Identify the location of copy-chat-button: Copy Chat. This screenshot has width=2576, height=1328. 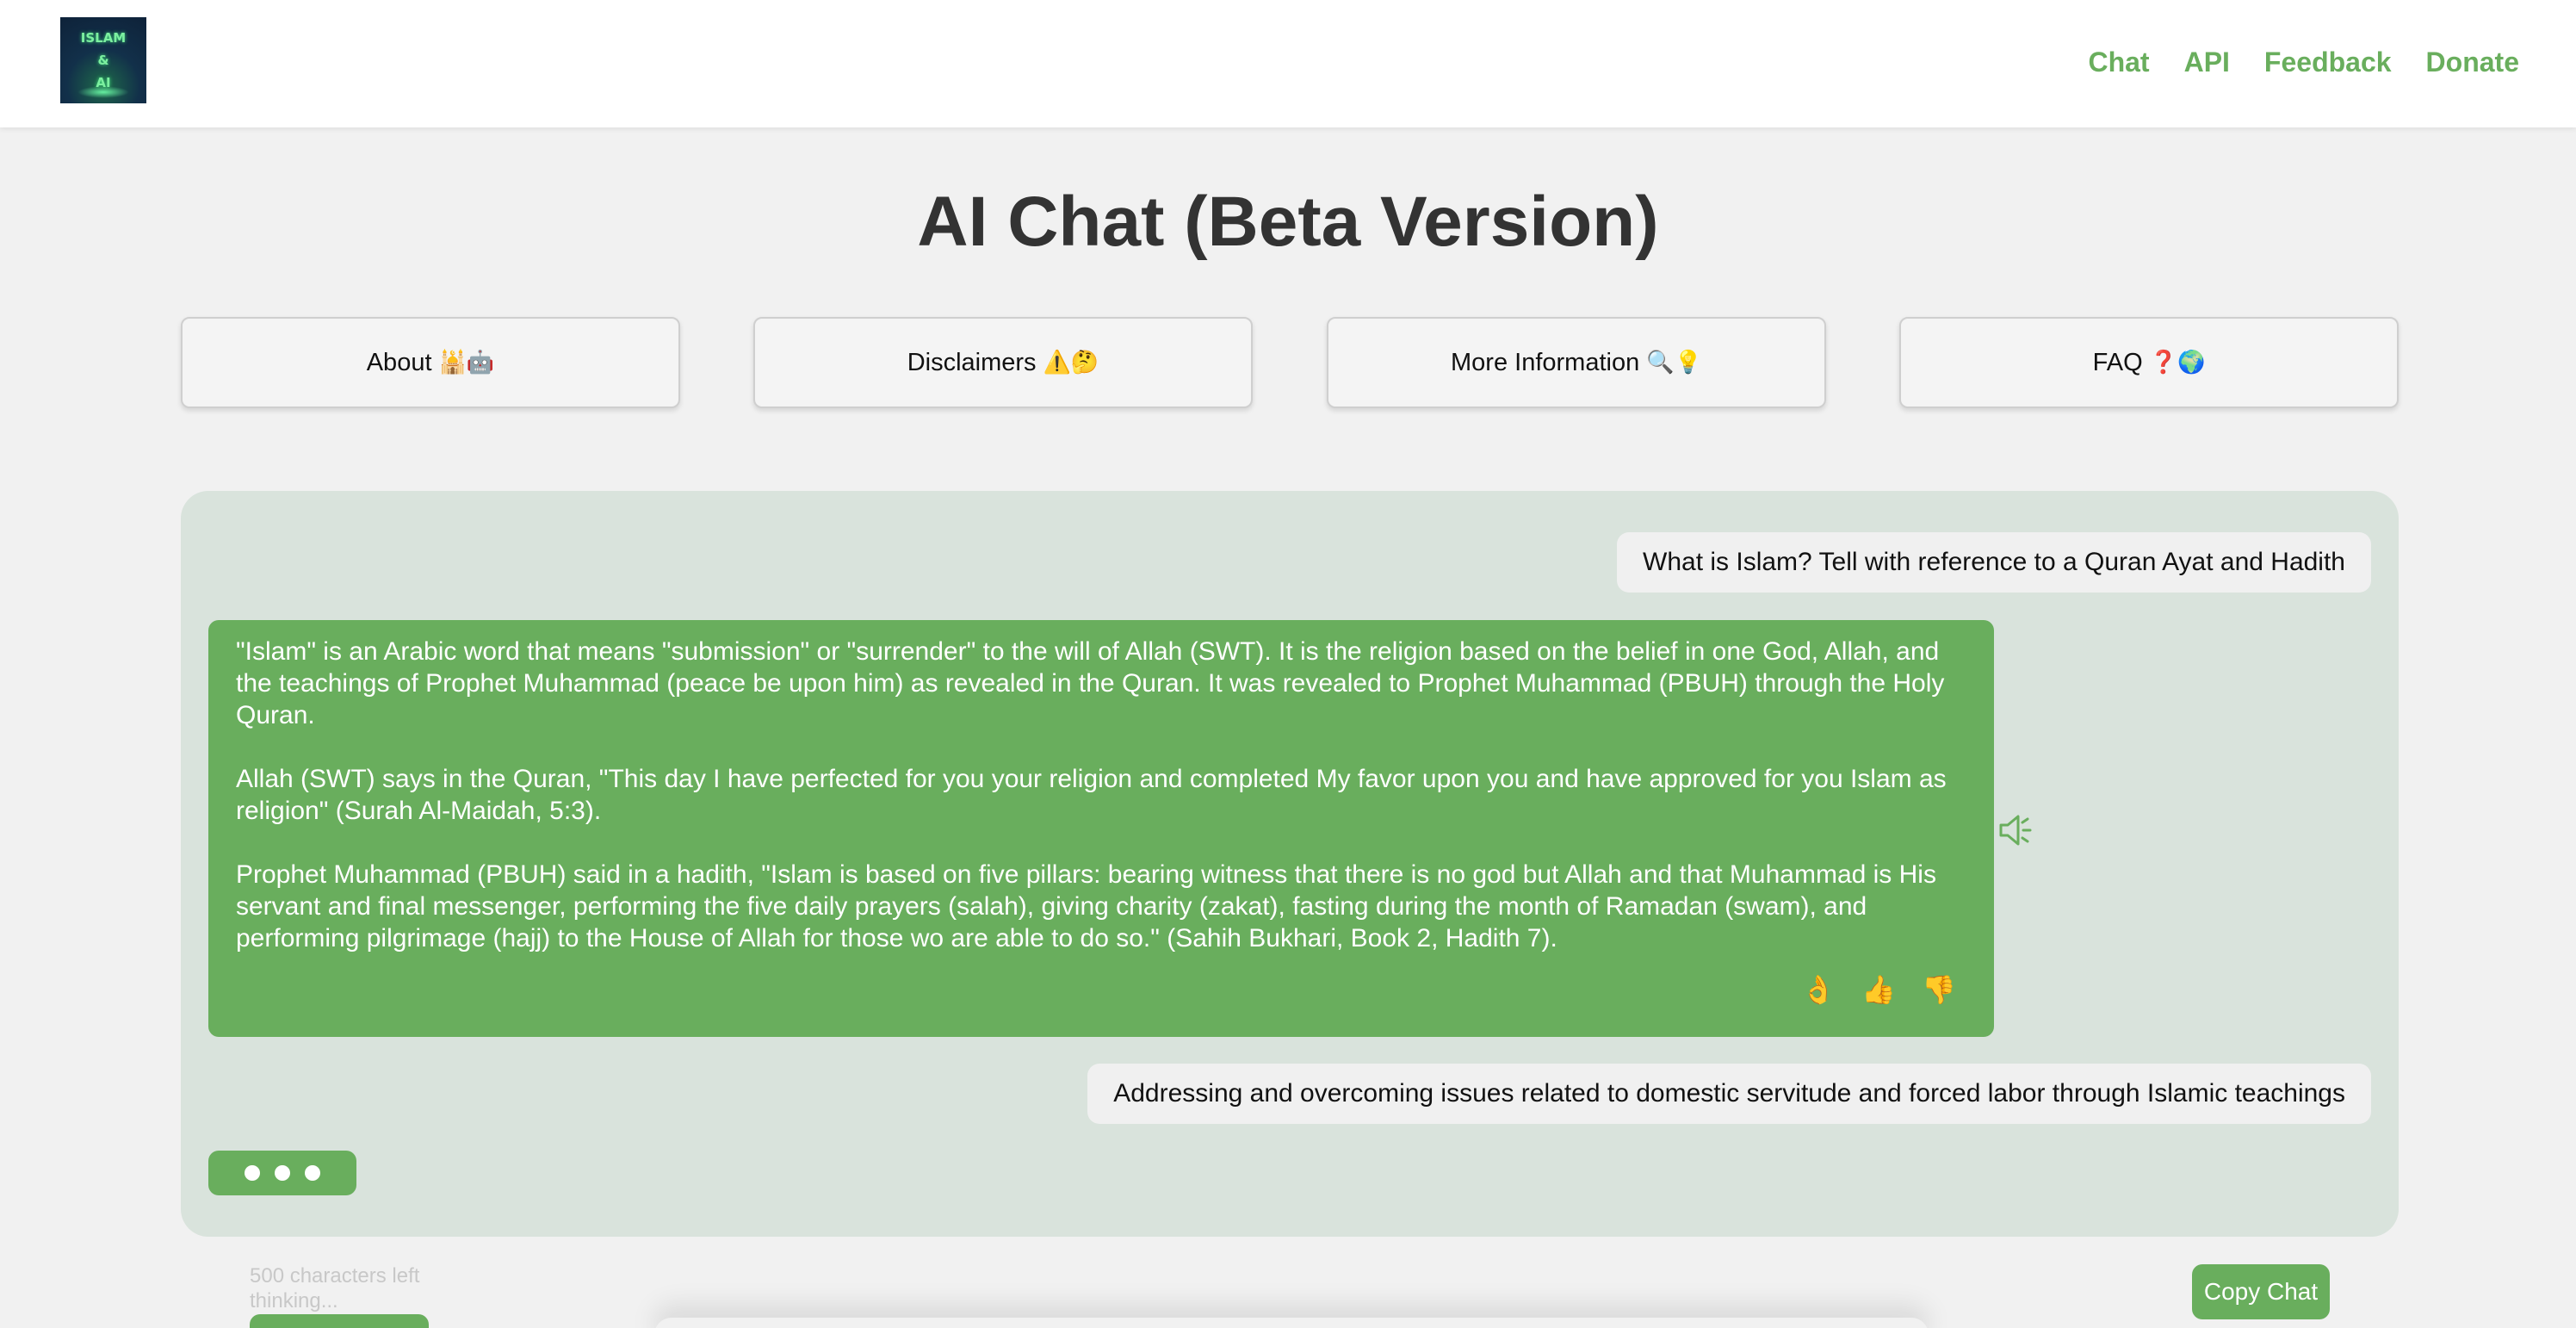
(2261, 1292).